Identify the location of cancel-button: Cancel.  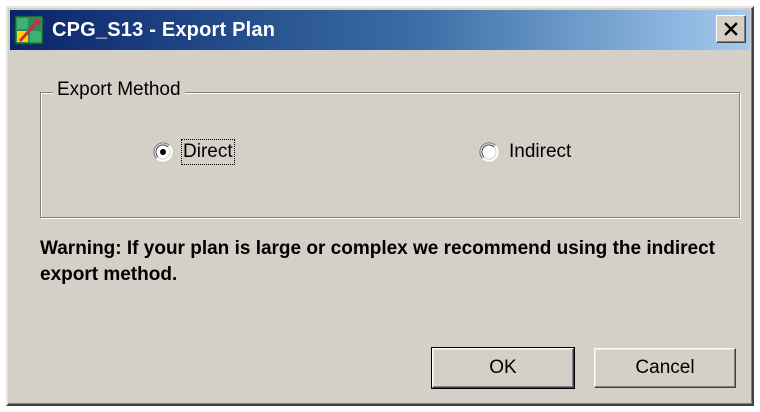
(665, 368).